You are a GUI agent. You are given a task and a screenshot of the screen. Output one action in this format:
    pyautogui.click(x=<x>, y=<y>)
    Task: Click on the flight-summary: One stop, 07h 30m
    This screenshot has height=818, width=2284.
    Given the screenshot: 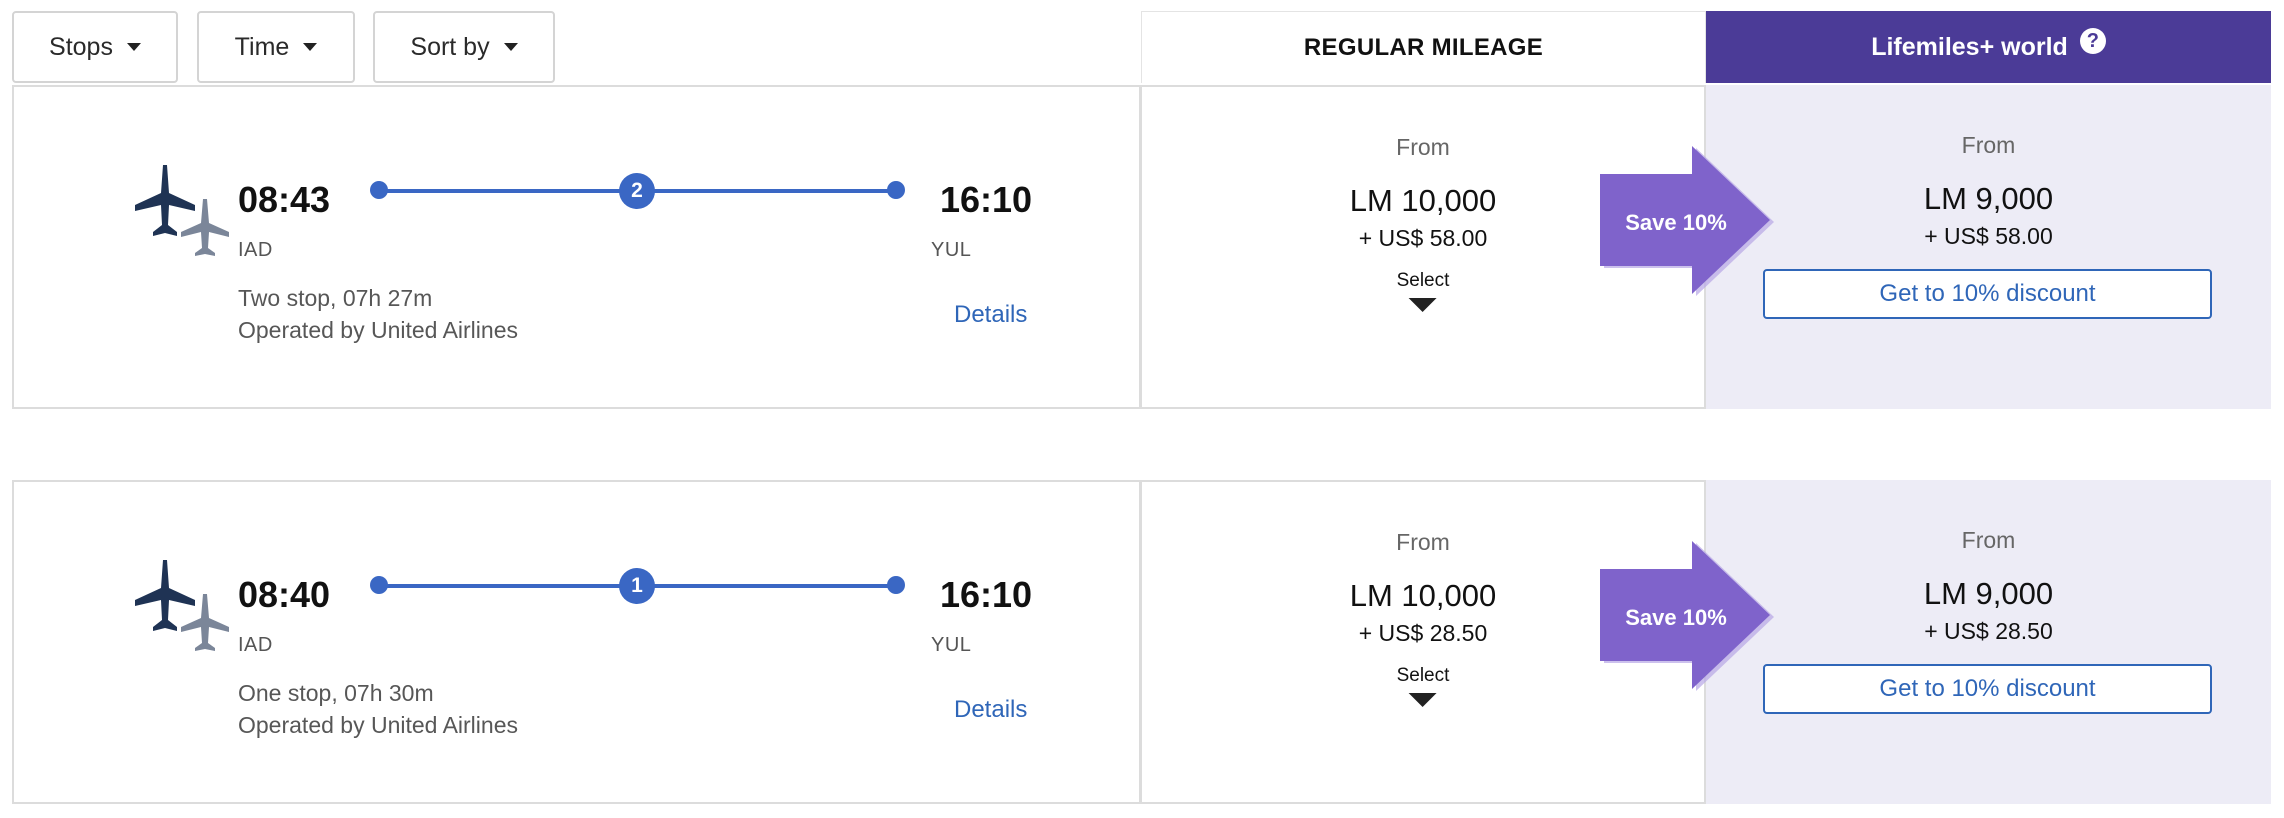 What is the action you would take?
    pyautogui.click(x=336, y=693)
    